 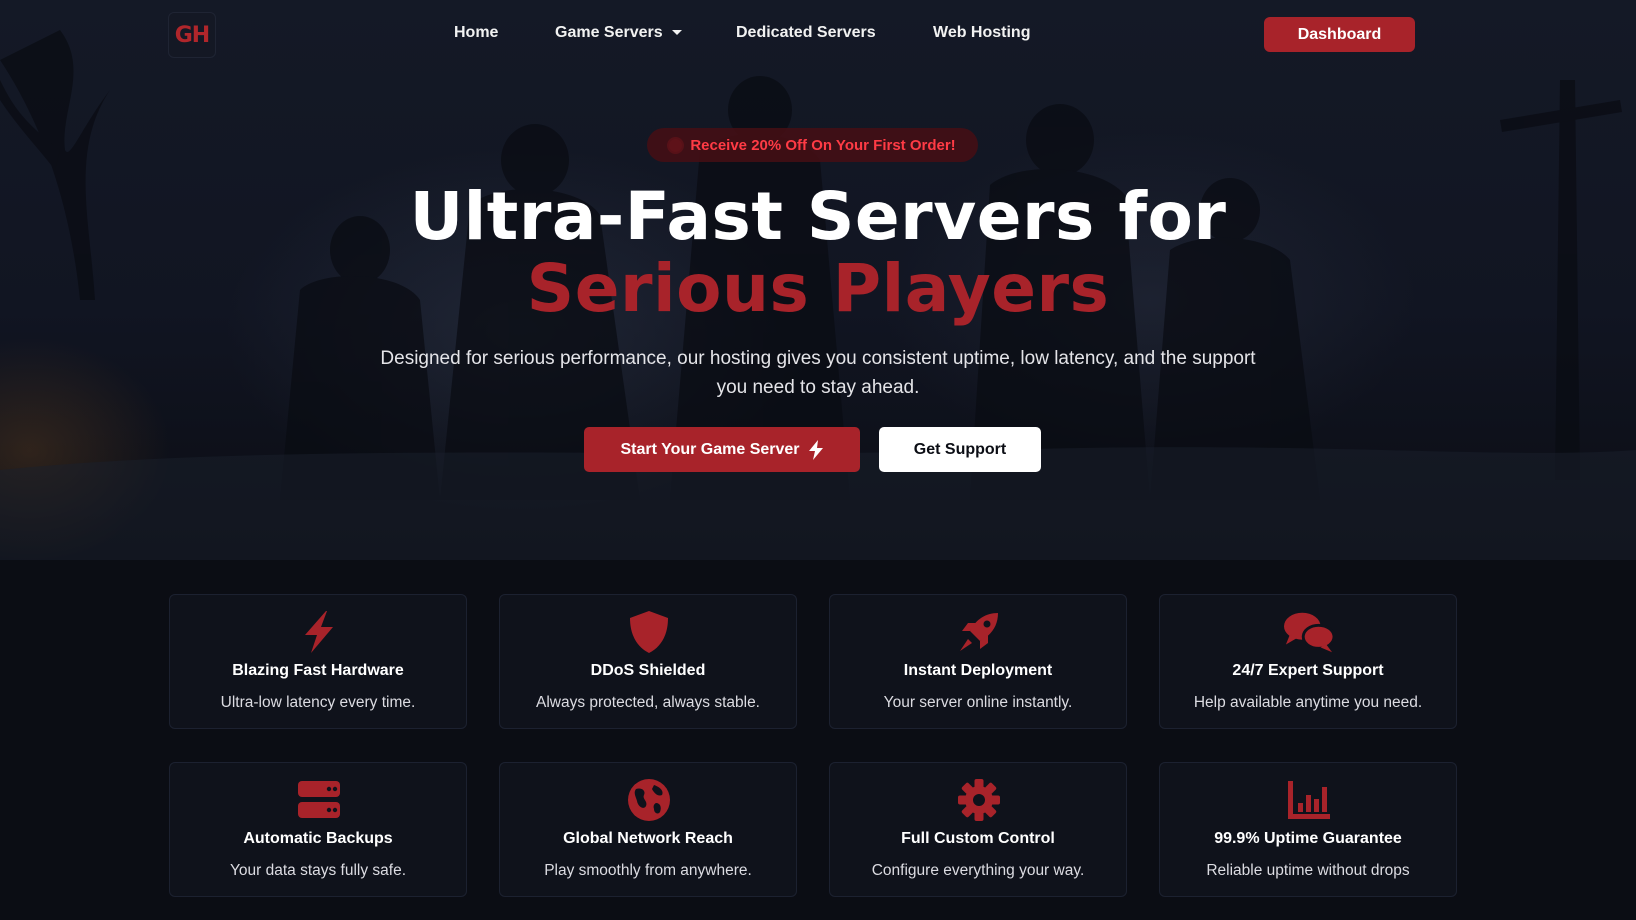 I want to click on chat-bubbles-icon, so click(x=1309, y=632).